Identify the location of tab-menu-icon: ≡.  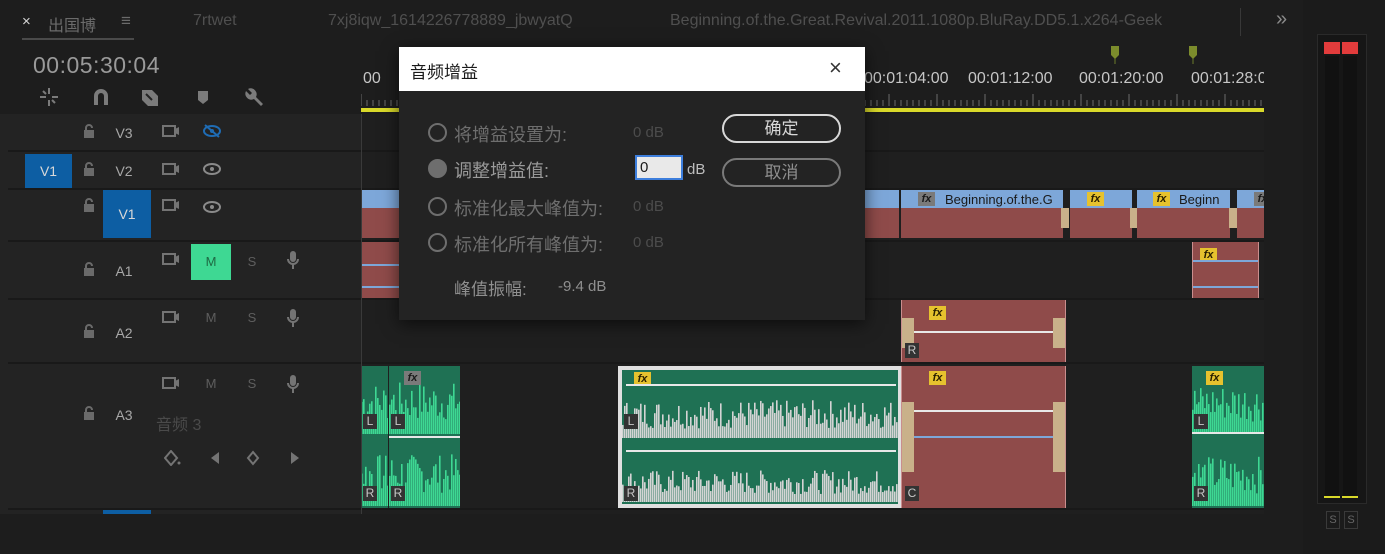
(126, 21).